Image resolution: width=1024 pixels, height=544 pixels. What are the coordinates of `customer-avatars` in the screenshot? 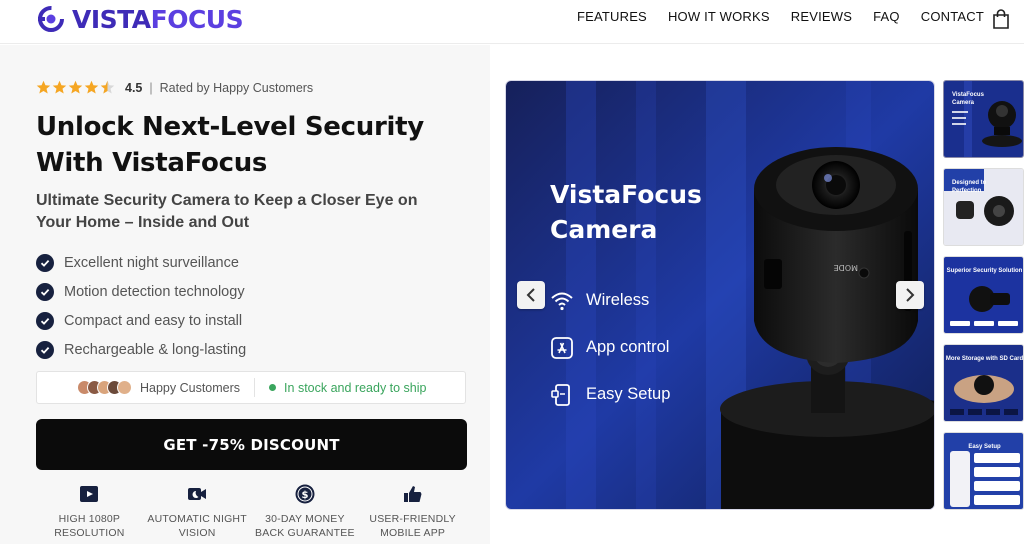 It's located at (104, 387).